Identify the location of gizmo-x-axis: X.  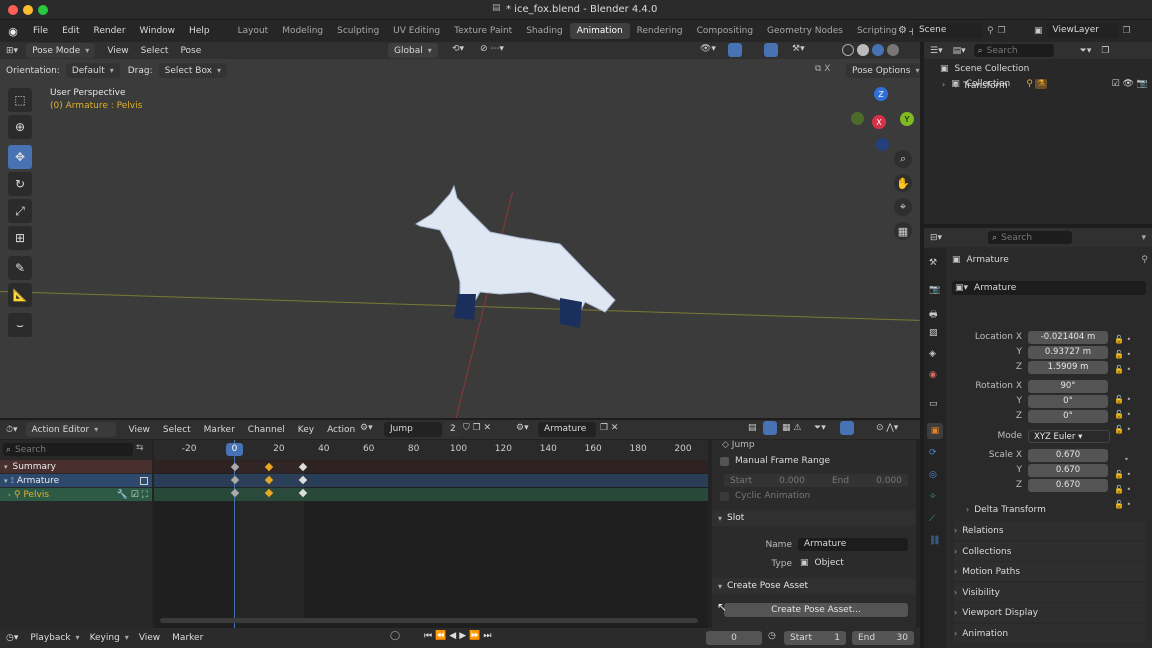
(879, 122).